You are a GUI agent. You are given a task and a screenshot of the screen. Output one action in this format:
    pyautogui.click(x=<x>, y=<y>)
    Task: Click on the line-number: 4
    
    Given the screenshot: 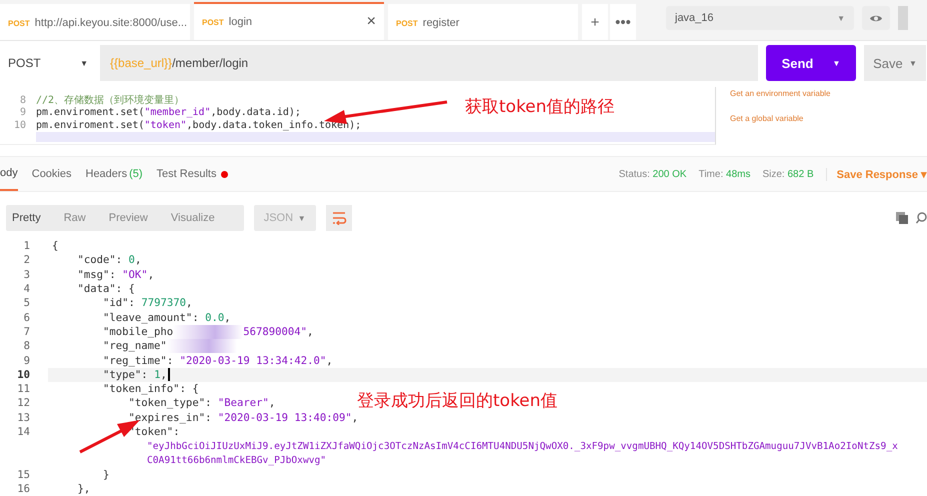 What is the action you would take?
    pyautogui.click(x=26, y=289)
    